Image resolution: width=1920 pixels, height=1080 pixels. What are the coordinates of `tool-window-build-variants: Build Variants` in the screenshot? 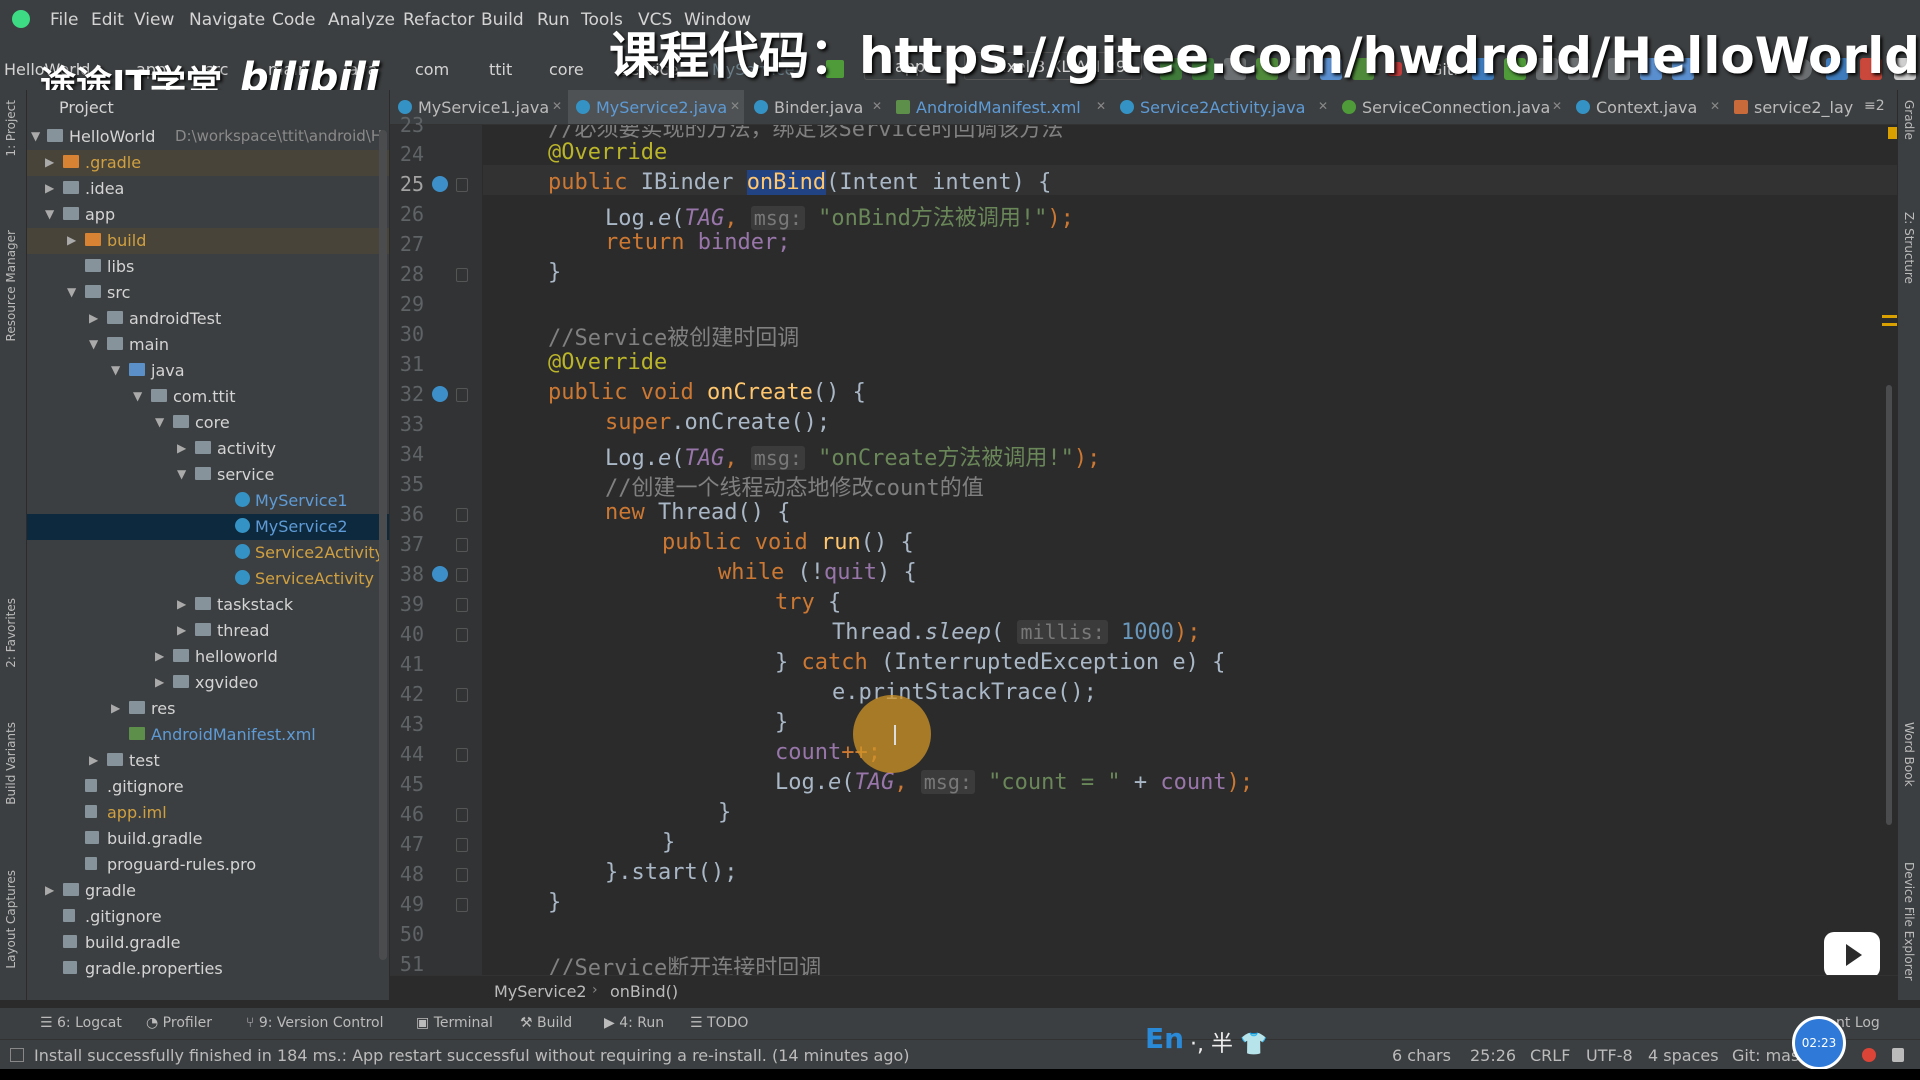 It's located at (11, 763).